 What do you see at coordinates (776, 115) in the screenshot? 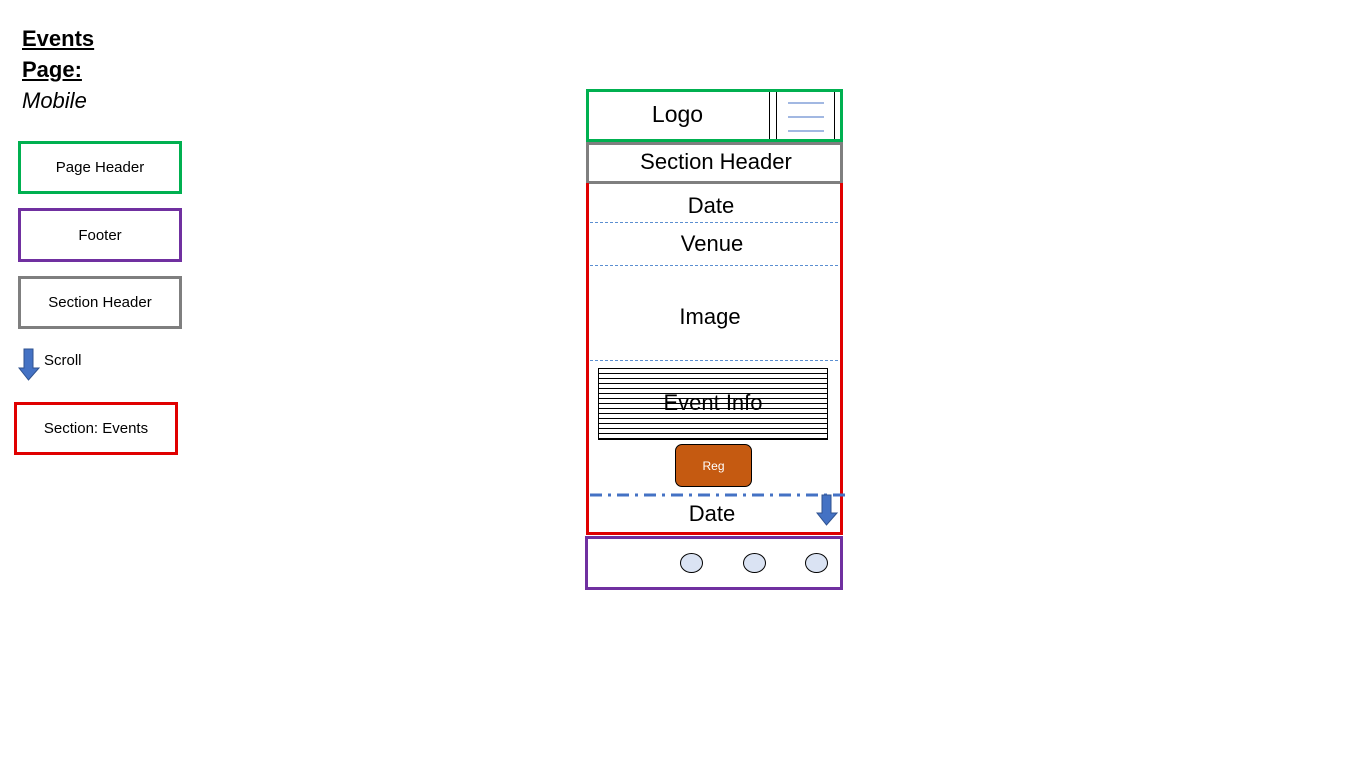
I see `menu-divider` at bounding box center [776, 115].